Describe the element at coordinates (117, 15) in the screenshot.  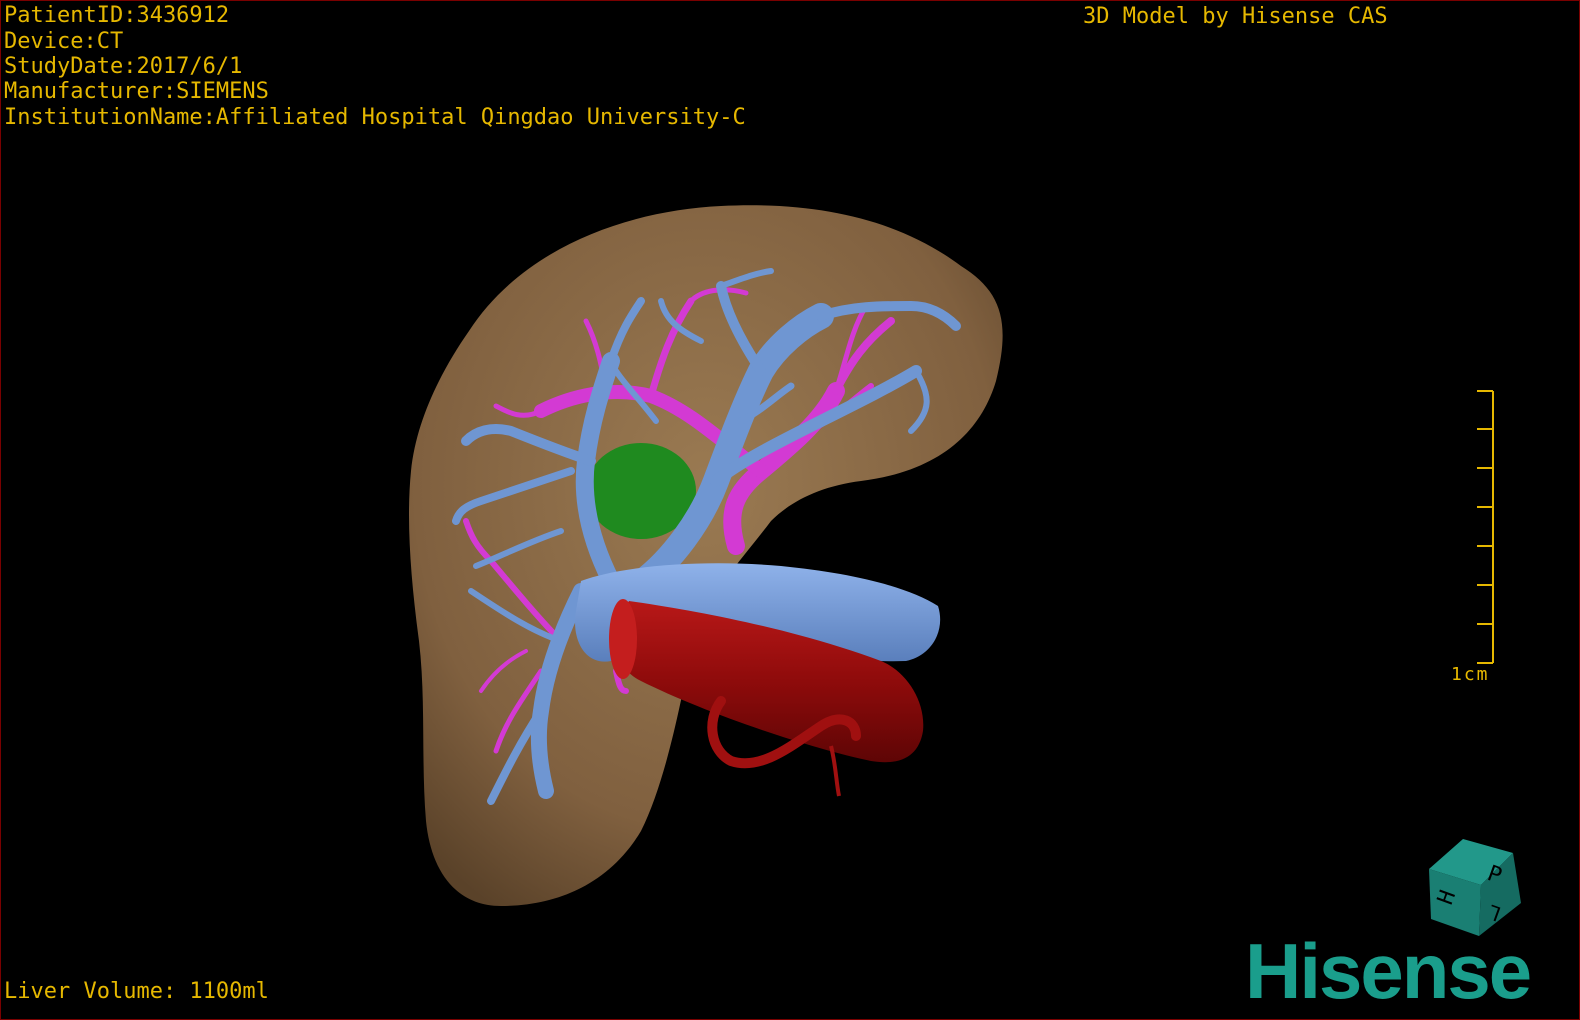
I see `patient-id-text: PatientID:3436912` at that location.